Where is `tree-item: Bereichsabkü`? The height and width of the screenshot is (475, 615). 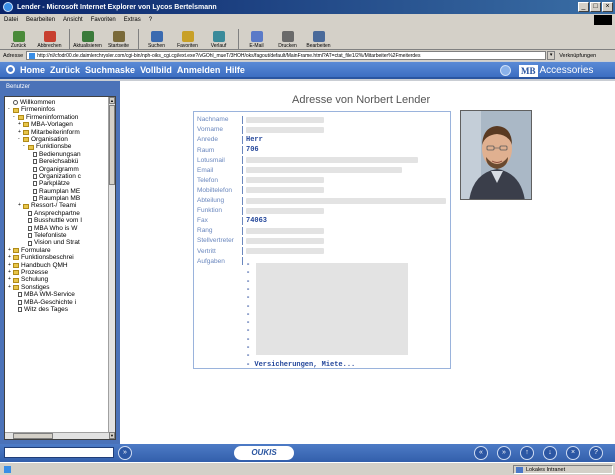
tree-item: Bereichsabkü is located at coordinates (57, 161).